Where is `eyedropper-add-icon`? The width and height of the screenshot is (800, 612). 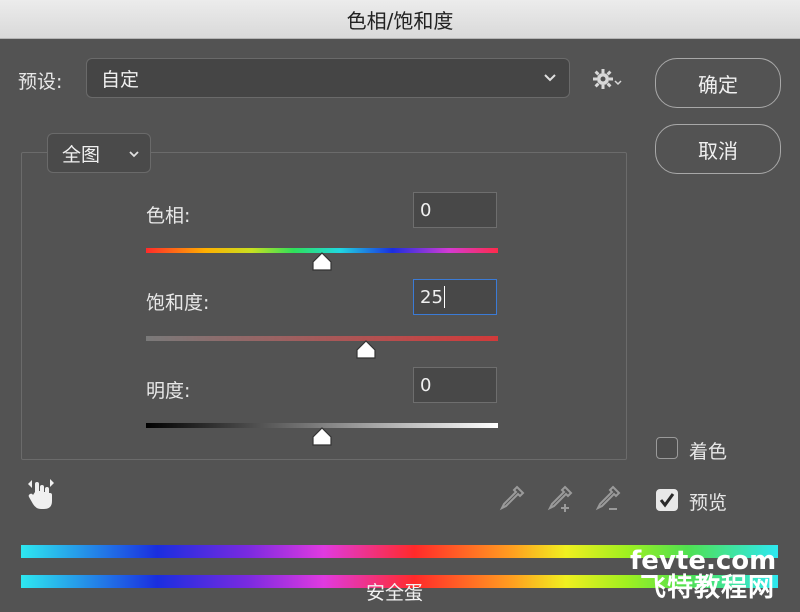
eyedropper-add-icon is located at coordinates (560, 499).